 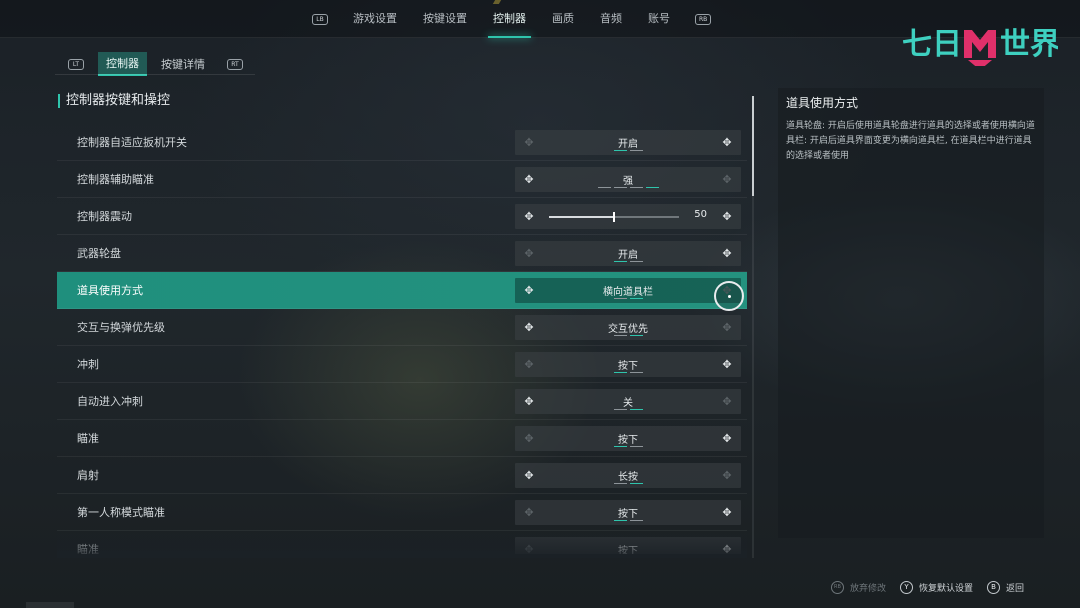 I want to click on option-value: 横向道具栏, so click(x=628, y=292).